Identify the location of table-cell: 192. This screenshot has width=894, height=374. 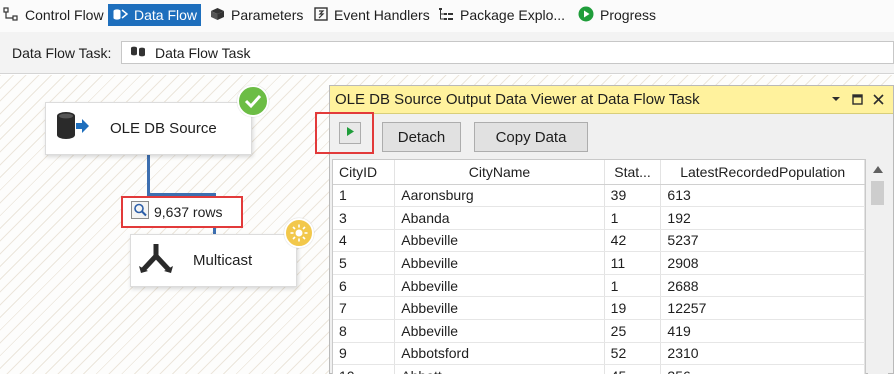
(762, 218).